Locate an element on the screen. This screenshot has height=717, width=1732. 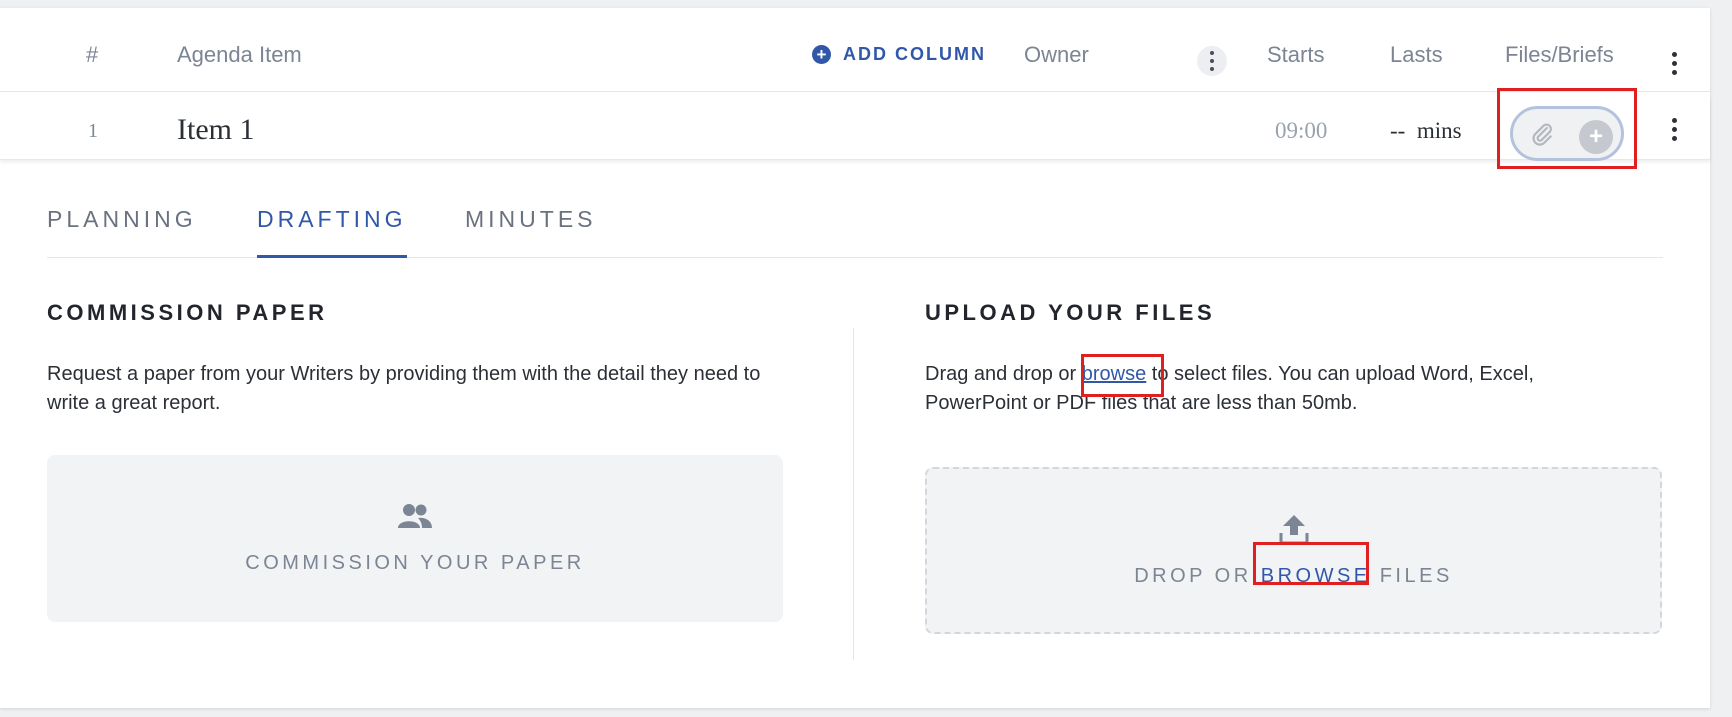
drop-label: DROP OR BROWSE FILES is located at coordinates (1293, 576).